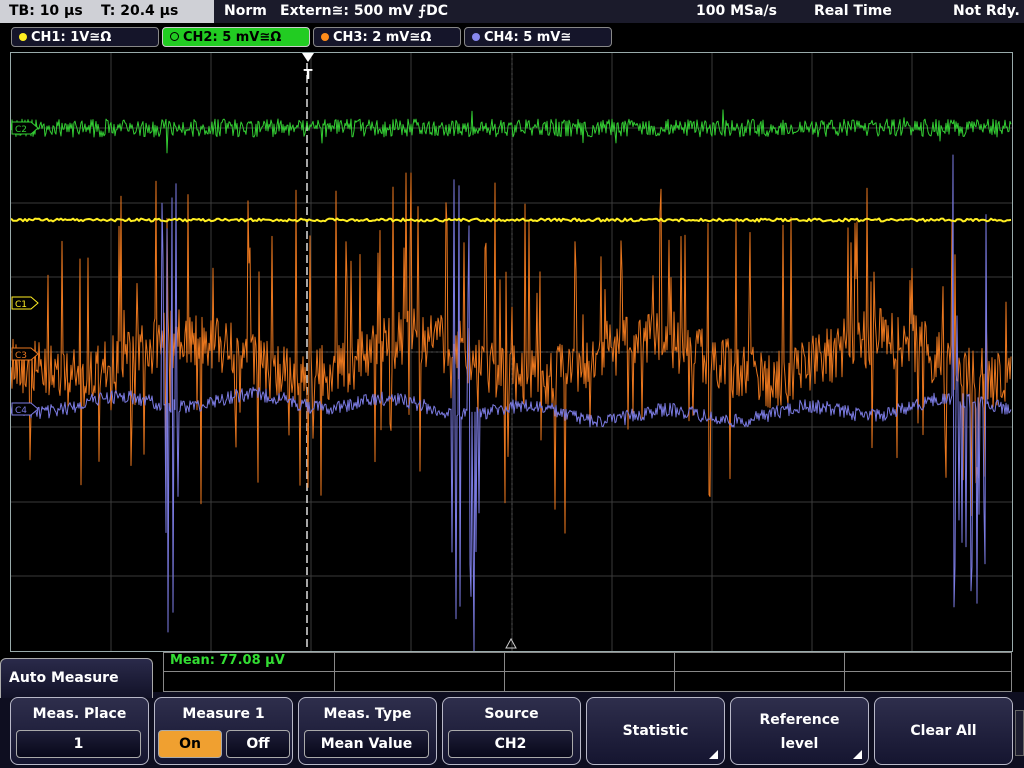 This screenshot has width=1024, height=768. Describe the element at coordinates (245, 11) in the screenshot. I see `trigger-mode: Norm` at that location.